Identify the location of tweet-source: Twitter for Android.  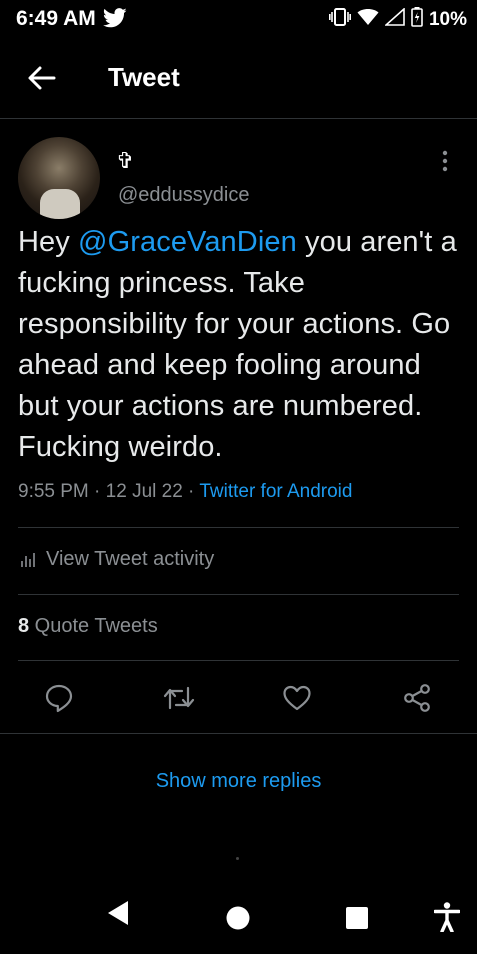
(275, 491).